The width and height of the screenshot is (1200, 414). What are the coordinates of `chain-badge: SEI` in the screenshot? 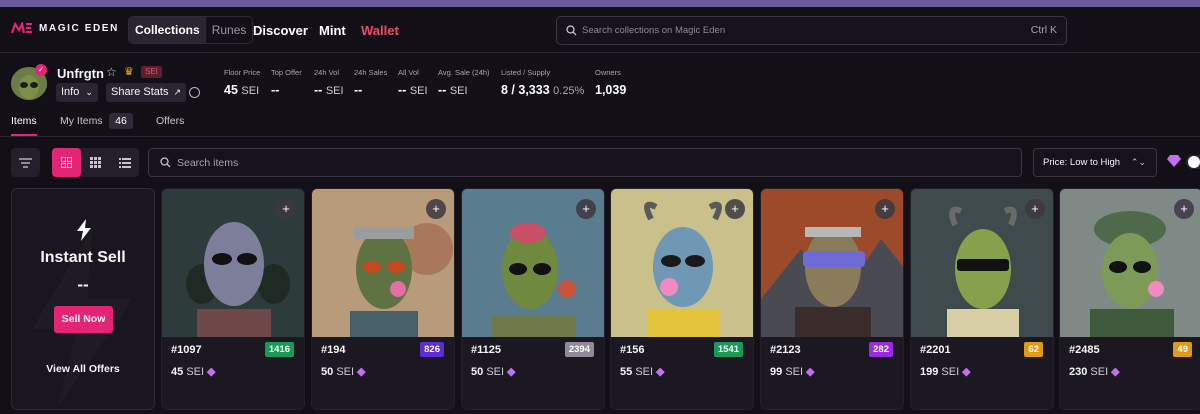 It's located at (151, 72).